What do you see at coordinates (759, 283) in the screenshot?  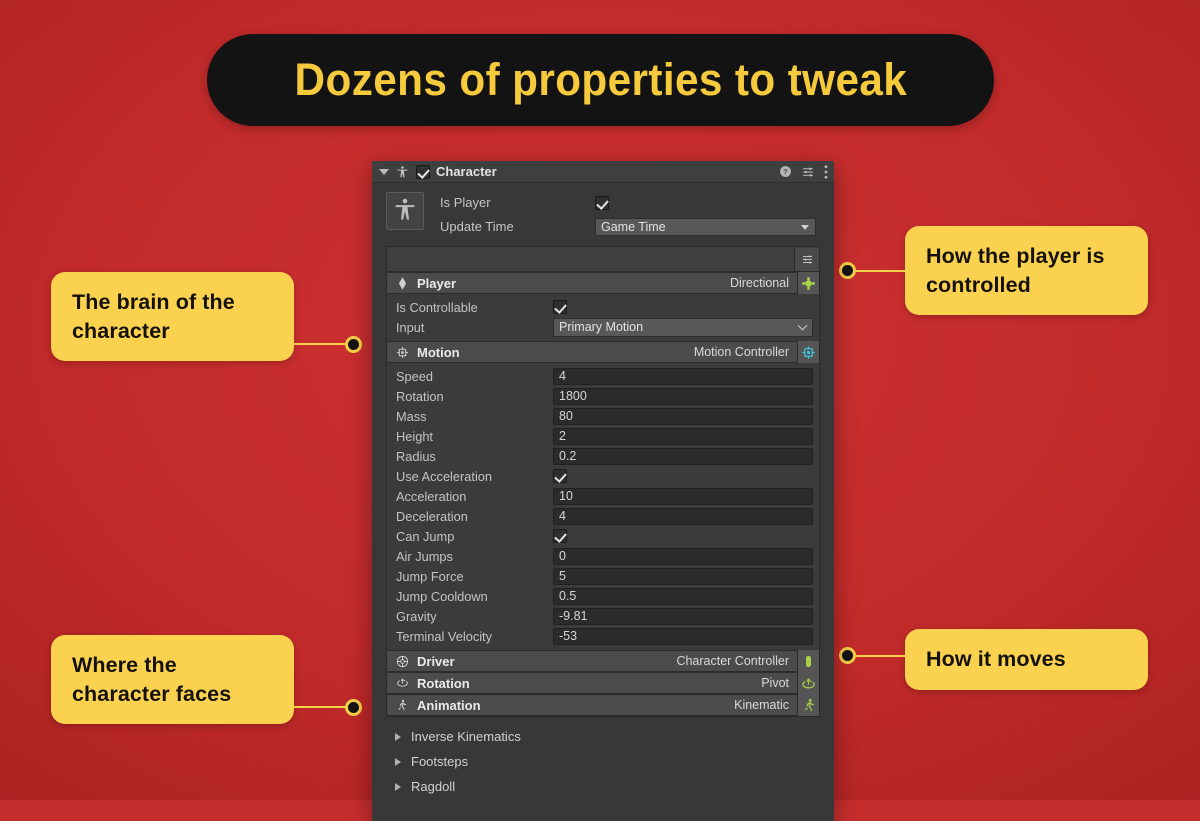 I see `section-player-value: Directional` at bounding box center [759, 283].